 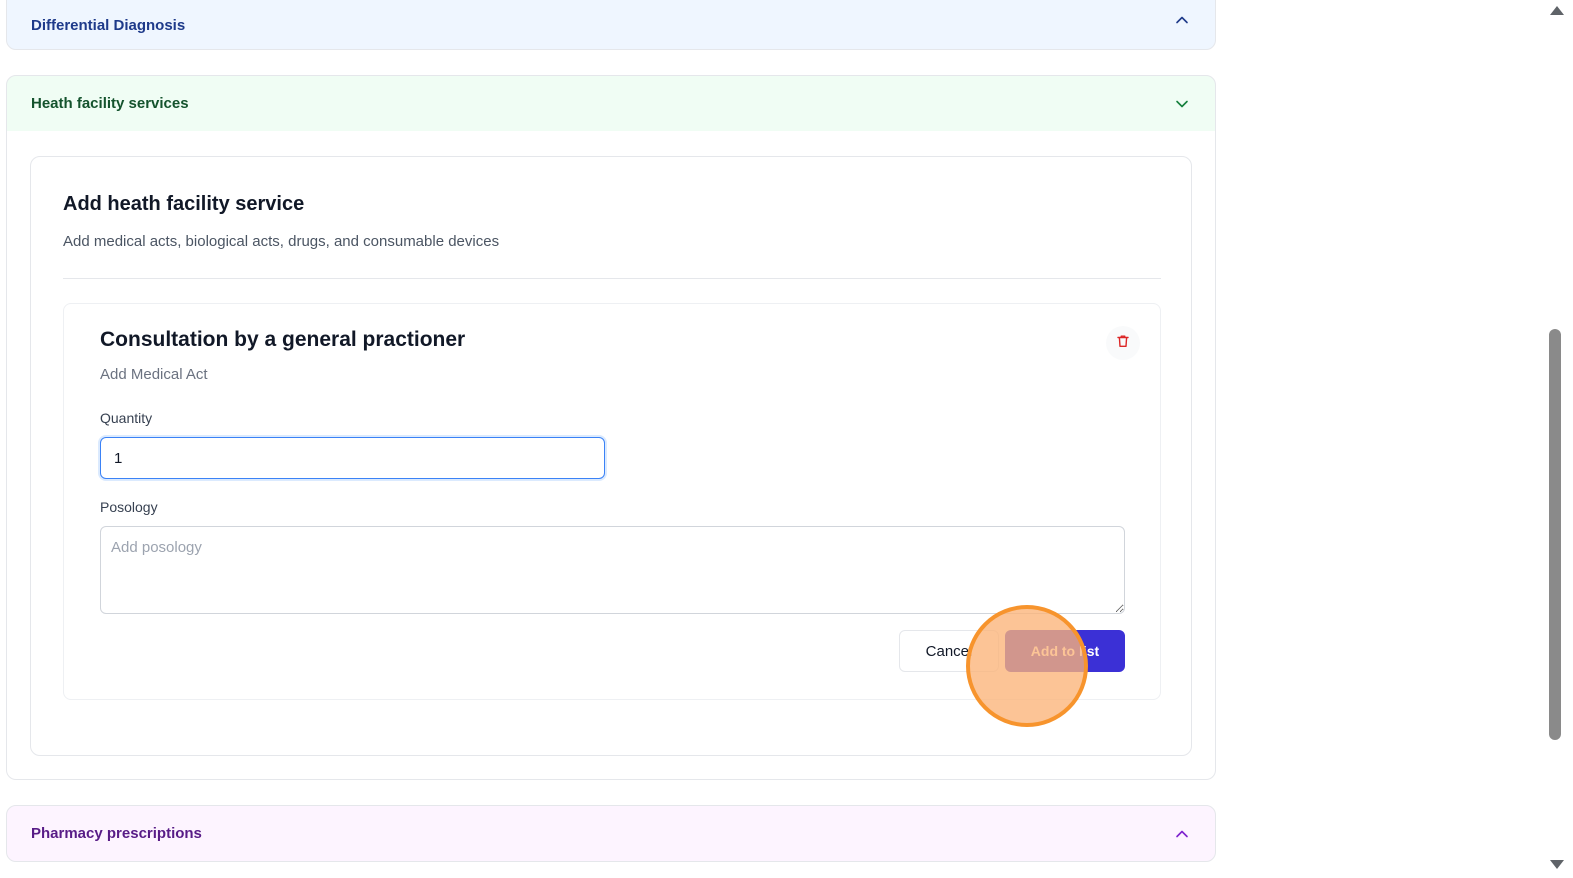 I want to click on trash-icon, so click(x=1123, y=343).